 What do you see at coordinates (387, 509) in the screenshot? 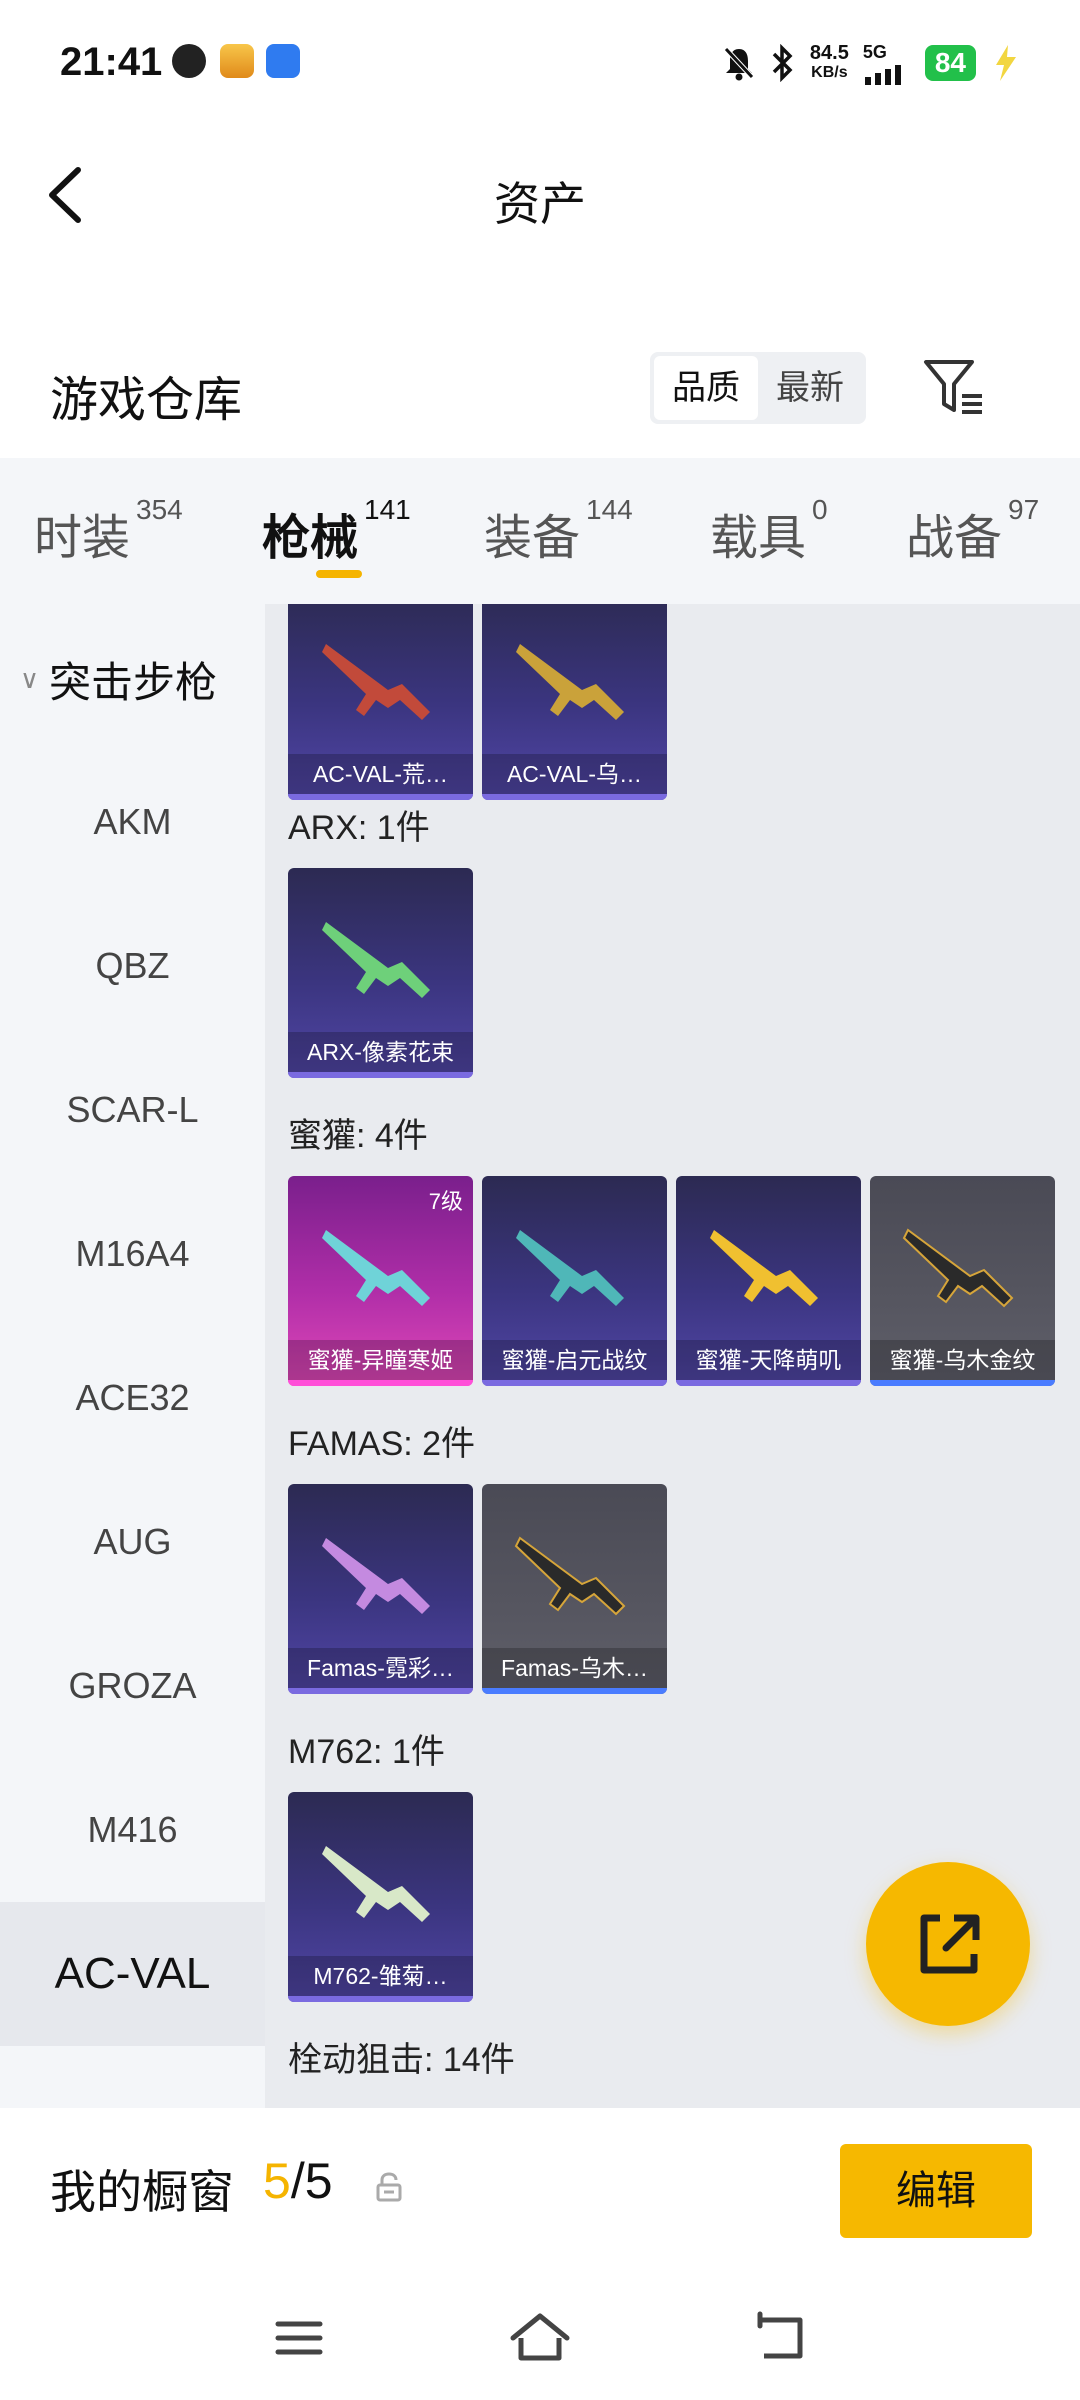
I see `tab-firearms-count: 141` at bounding box center [387, 509].